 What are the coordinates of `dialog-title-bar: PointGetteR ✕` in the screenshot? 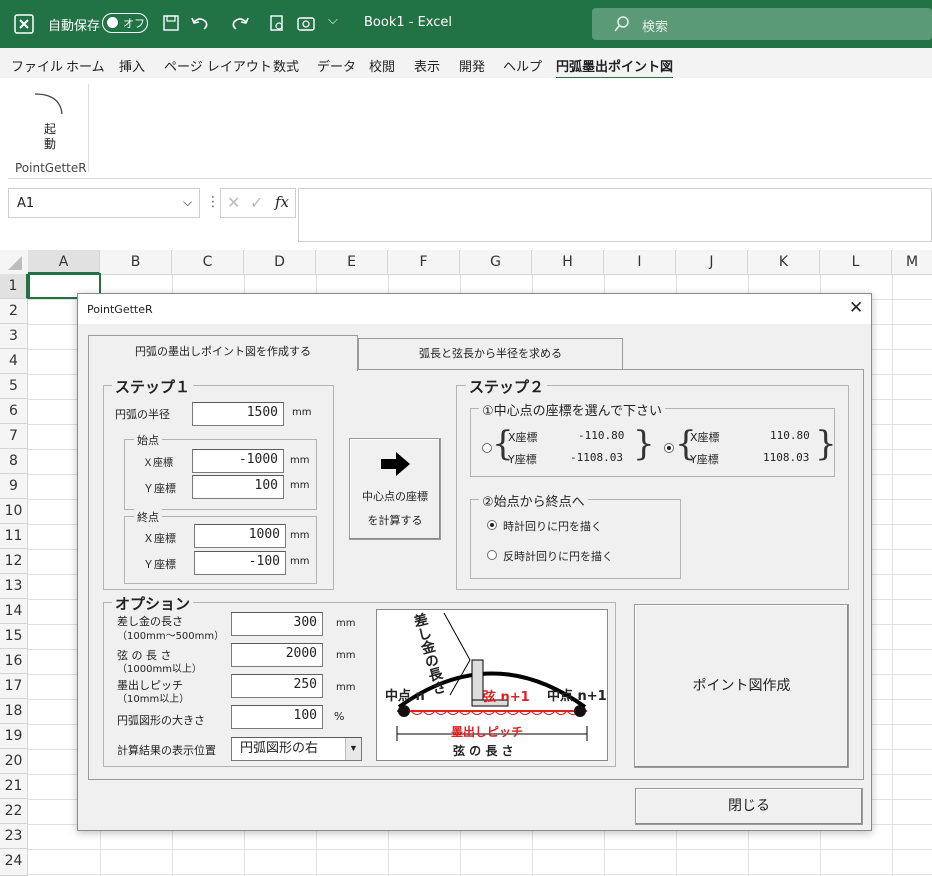 It's located at (474, 309).